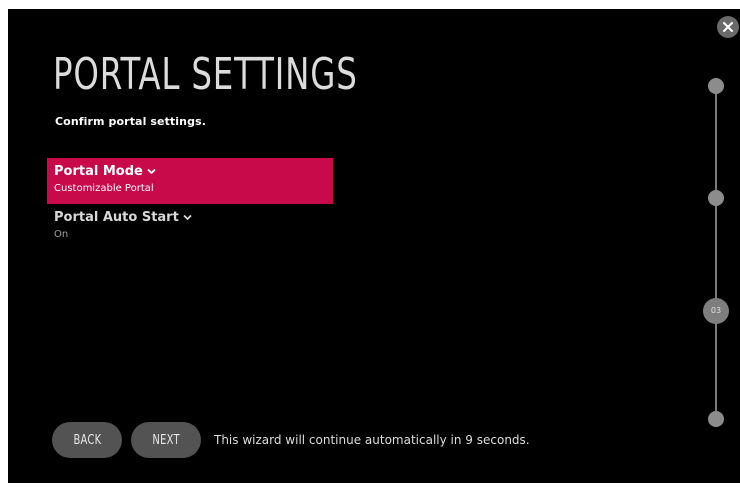 This screenshot has width=740, height=493. Describe the element at coordinates (116, 217) in the screenshot. I see `portal-auto-start-label: Portal Auto Start` at that location.